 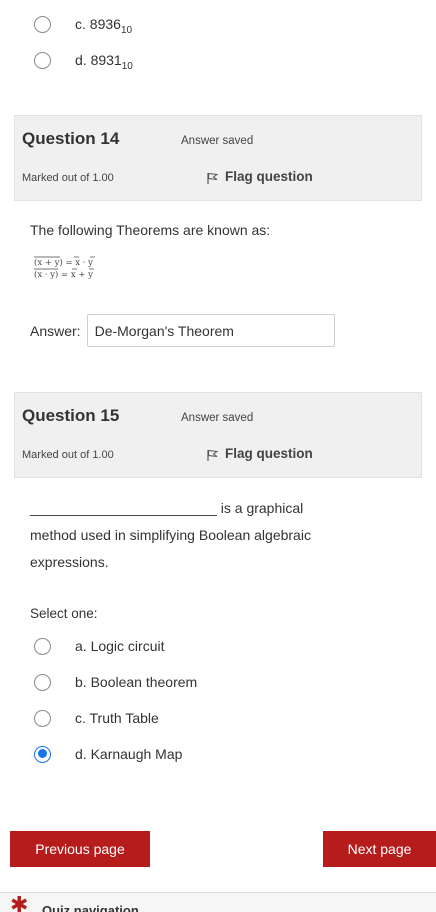 I want to click on answer-input, so click(x=210, y=330).